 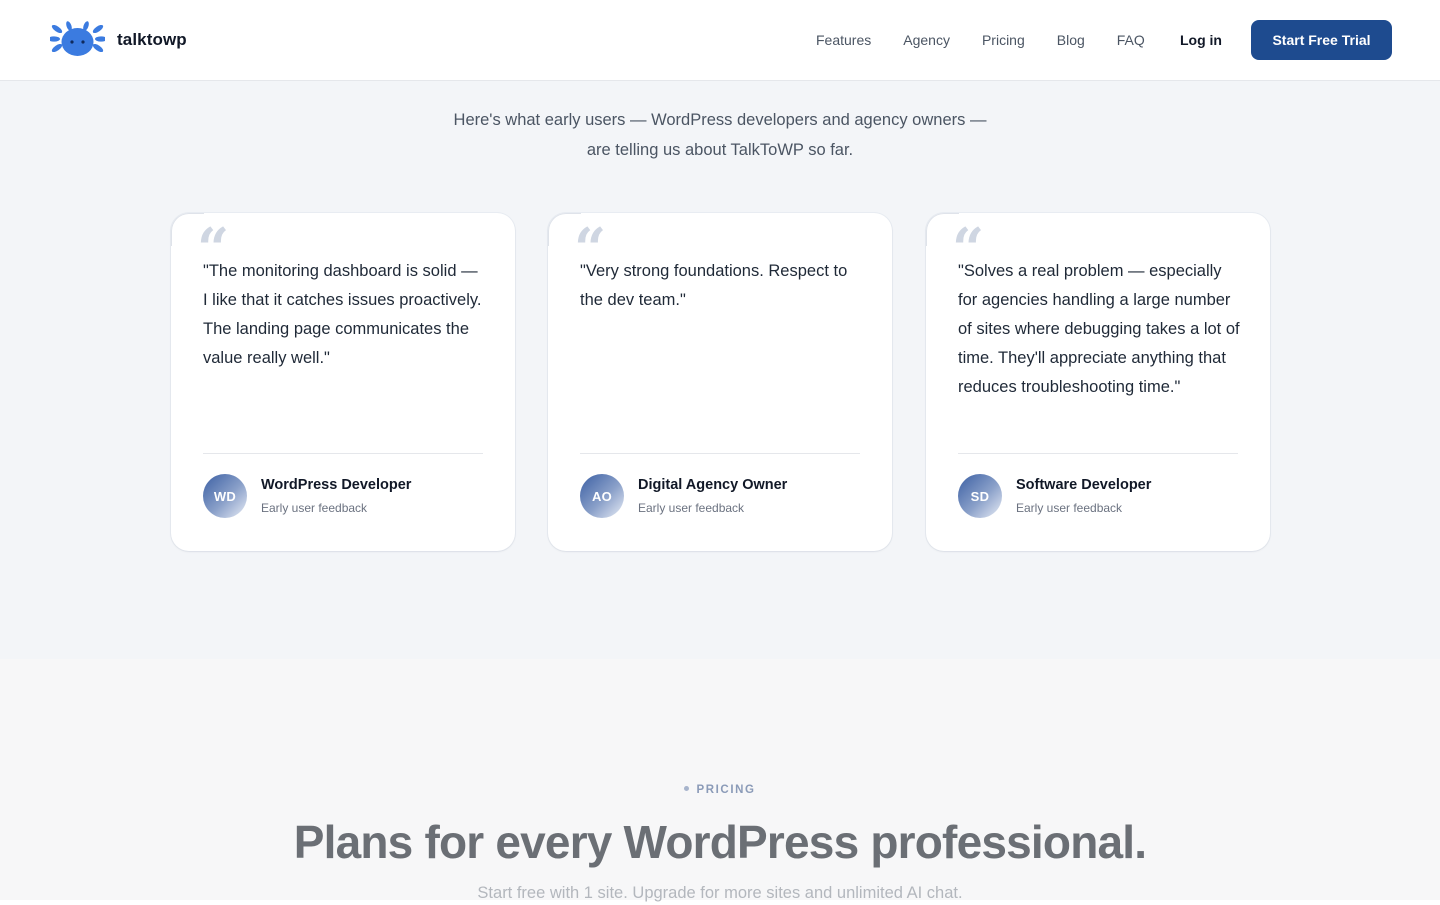 What do you see at coordinates (1201, 40) in the screenshot?
I see `login-link: Log in` at bounding box center [1201, 40].